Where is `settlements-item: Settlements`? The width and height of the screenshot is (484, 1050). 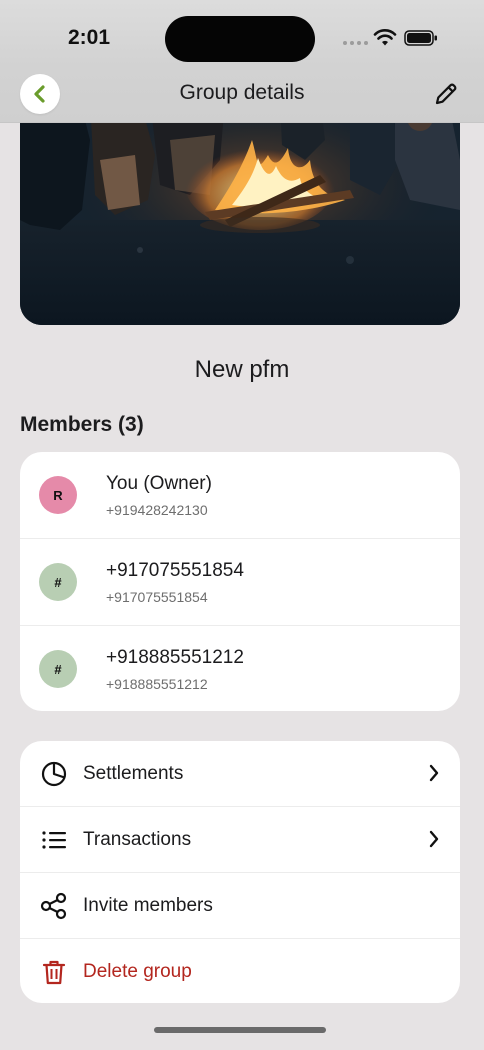
settlements-item: Settlements is located at coordinates (240, 774).